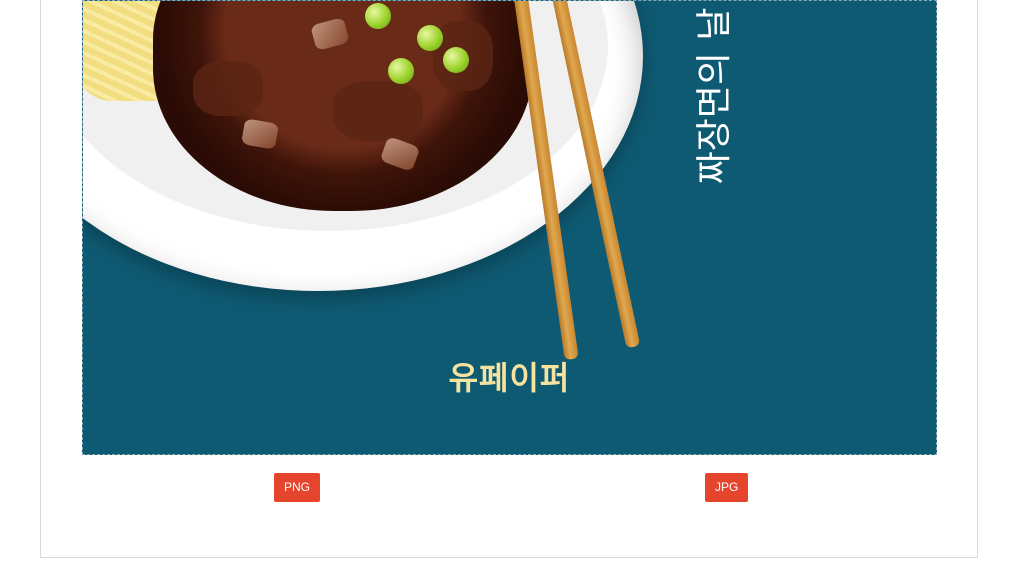 The image size is (1025, 578). I want to click on vertical-title: 짜장면의 날, so click(714, 95).